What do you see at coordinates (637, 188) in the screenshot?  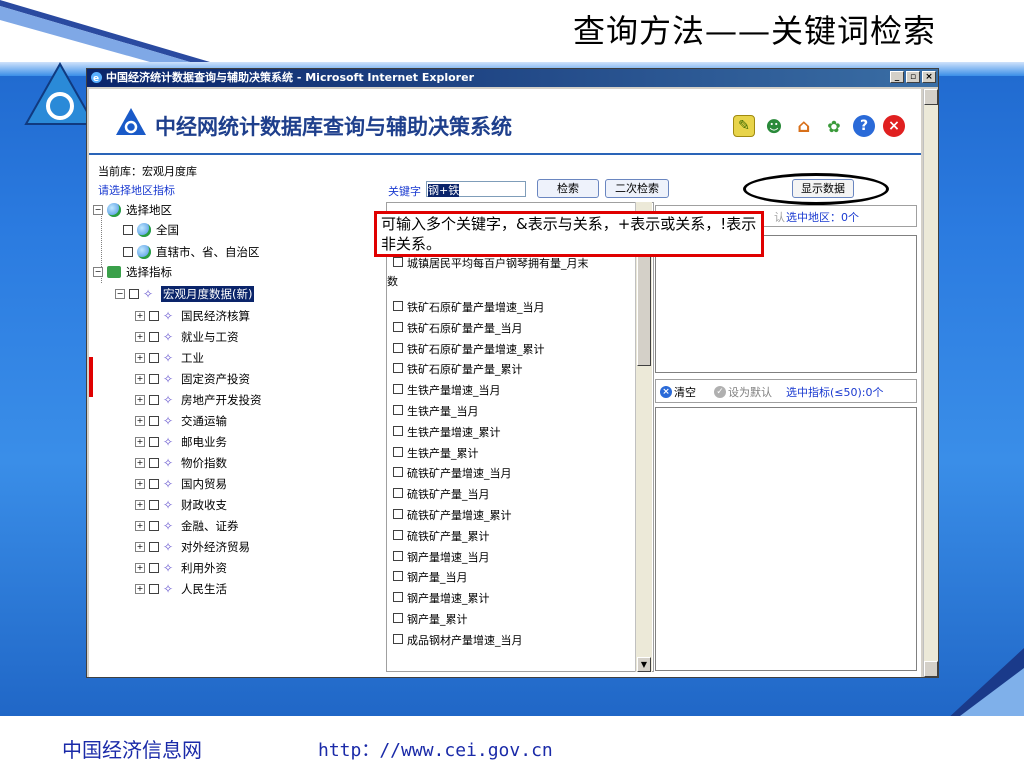 I see `second-search-button: 二次检索` at bounding box center [637, 188].